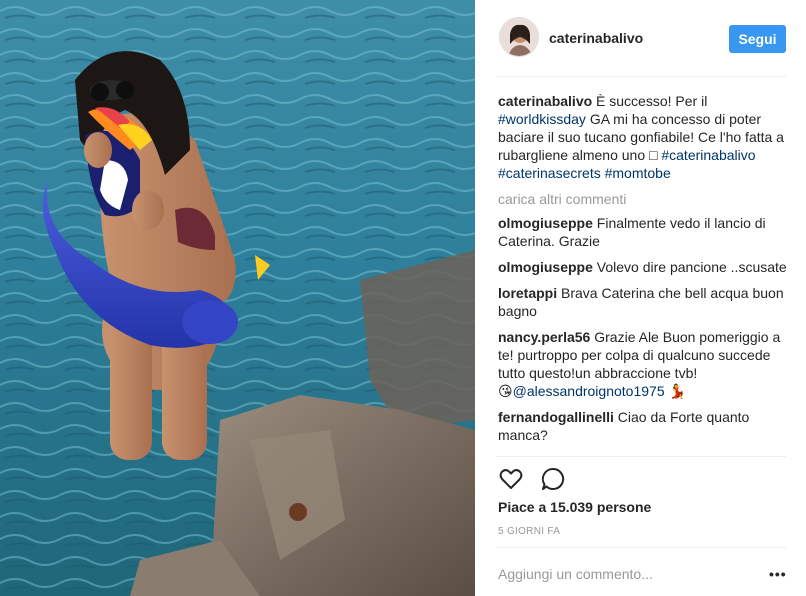  What do you see at coordinates (549, 173) in the screenshot?
I see `hashtag-link: #caterinasecrets` at bounding box center [549, 173].